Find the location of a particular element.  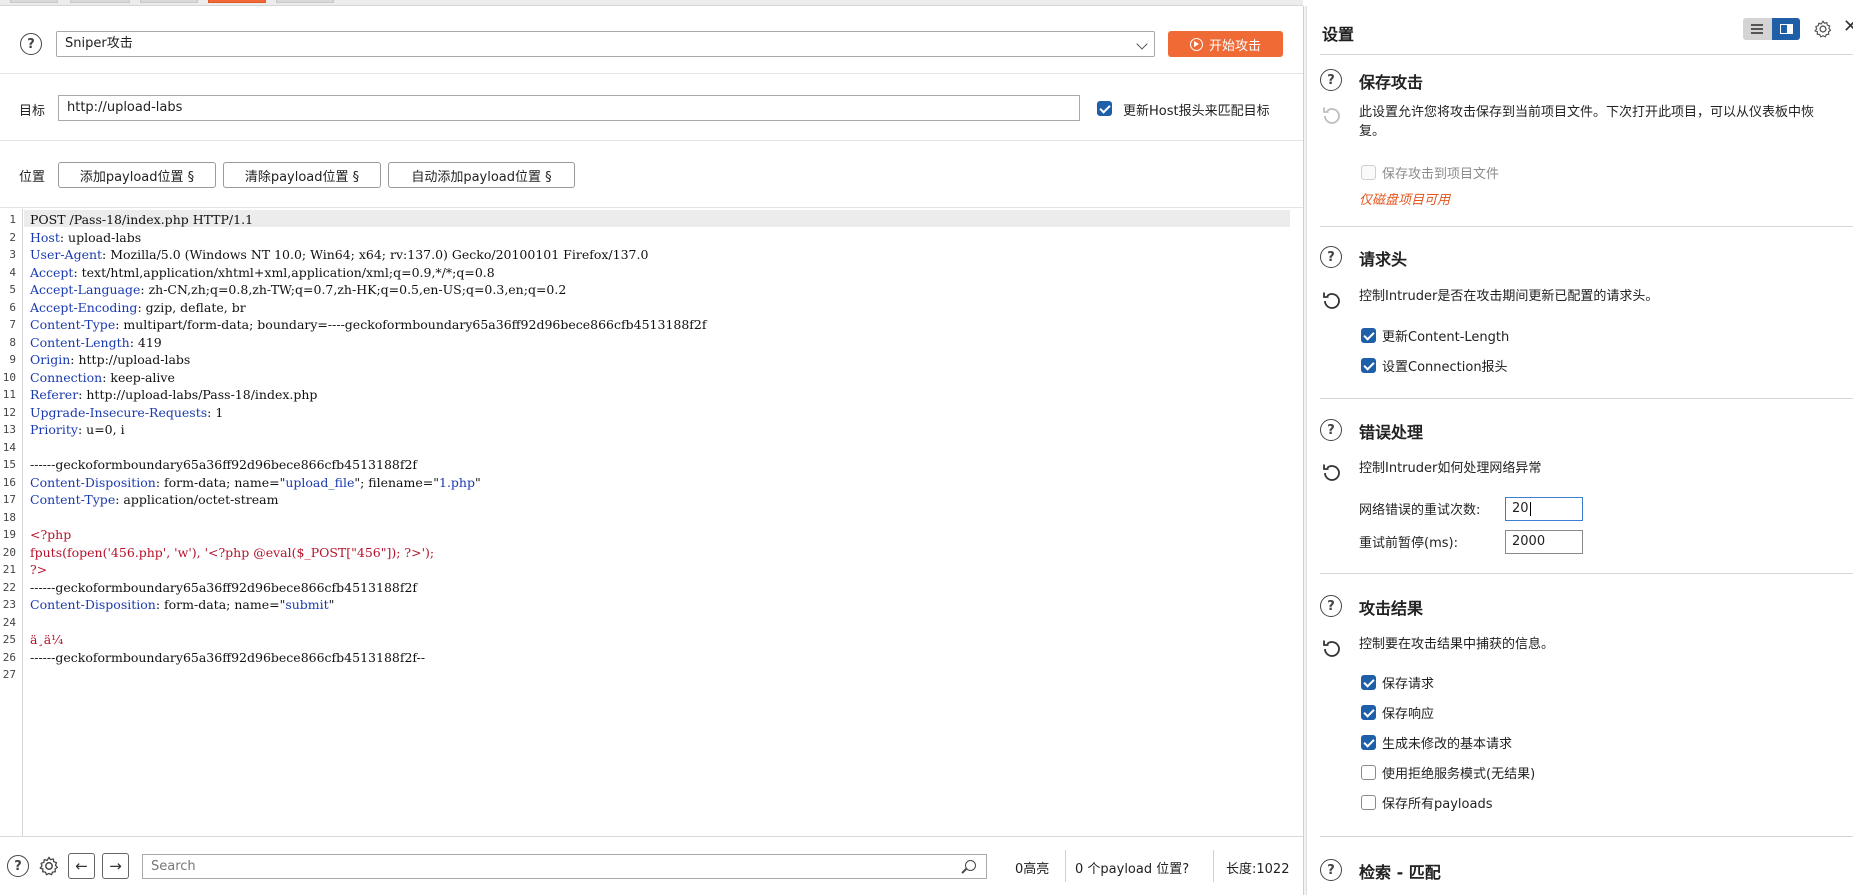

save-responses-label: 保存响应 is located at coordinates (1408, 714).